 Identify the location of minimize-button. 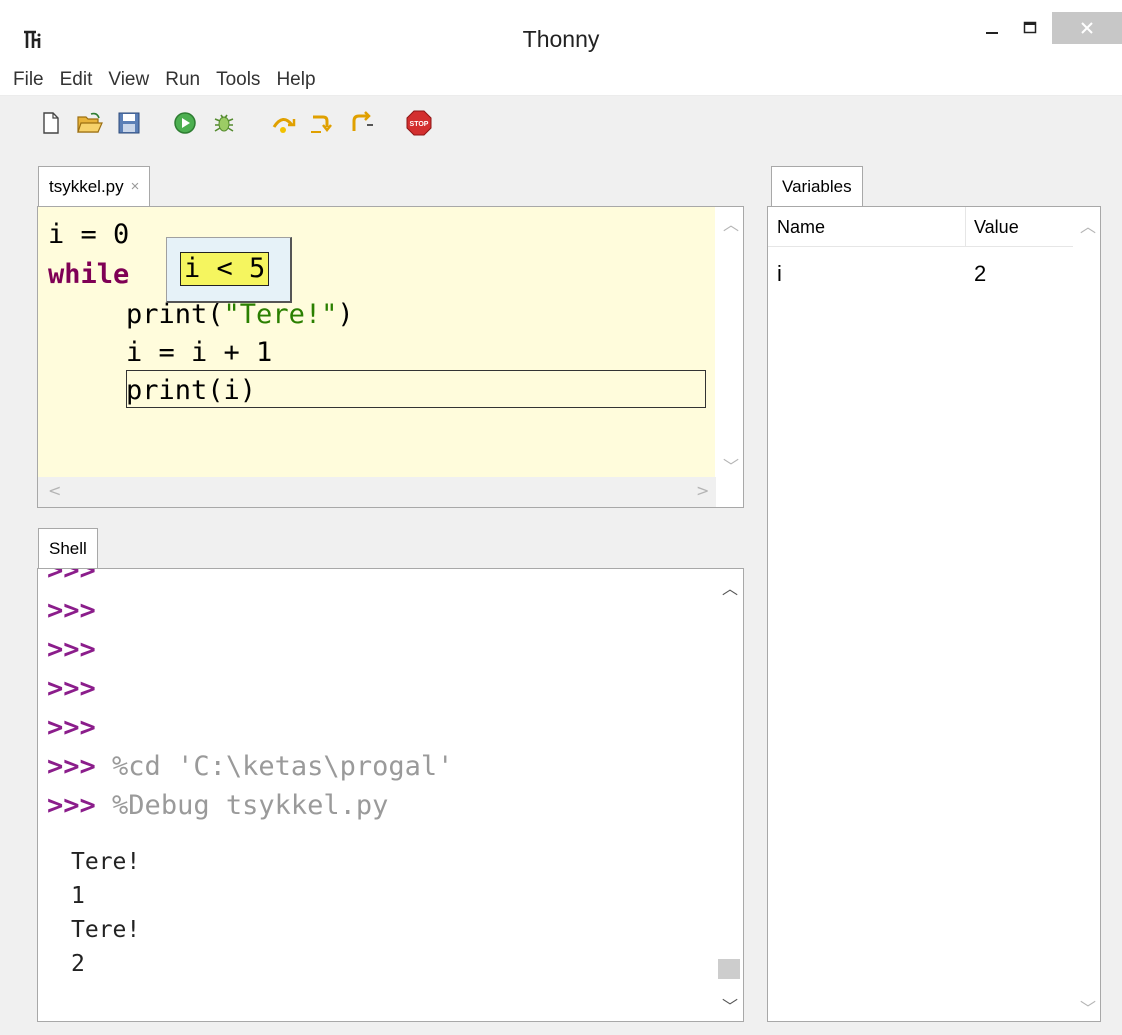
(992, 28).